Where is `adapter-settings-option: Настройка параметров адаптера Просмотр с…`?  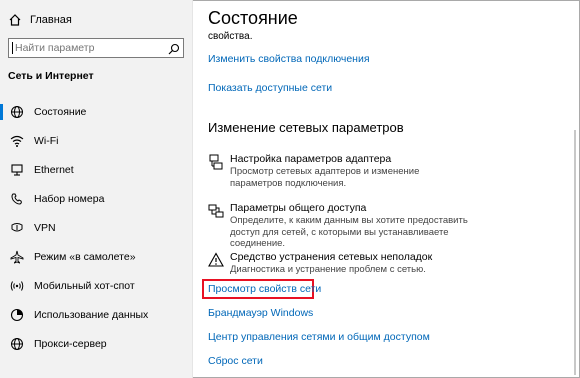 adapter-settings-option: Настройка параметров адаптера Просмотр с… is located at coordinates (338, 171).